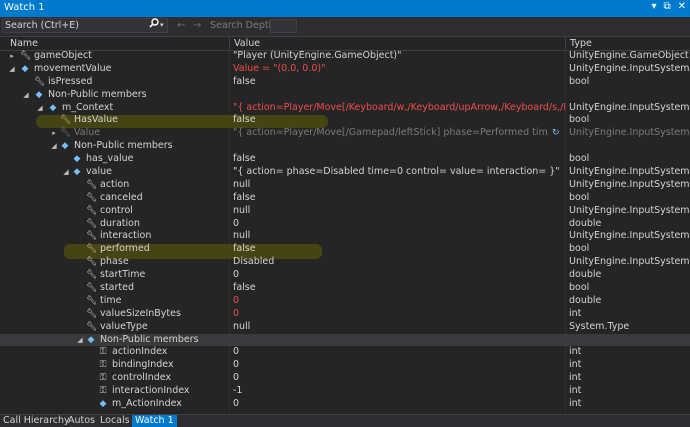  I want to click on close-icon: ✕, so click(682, 6).